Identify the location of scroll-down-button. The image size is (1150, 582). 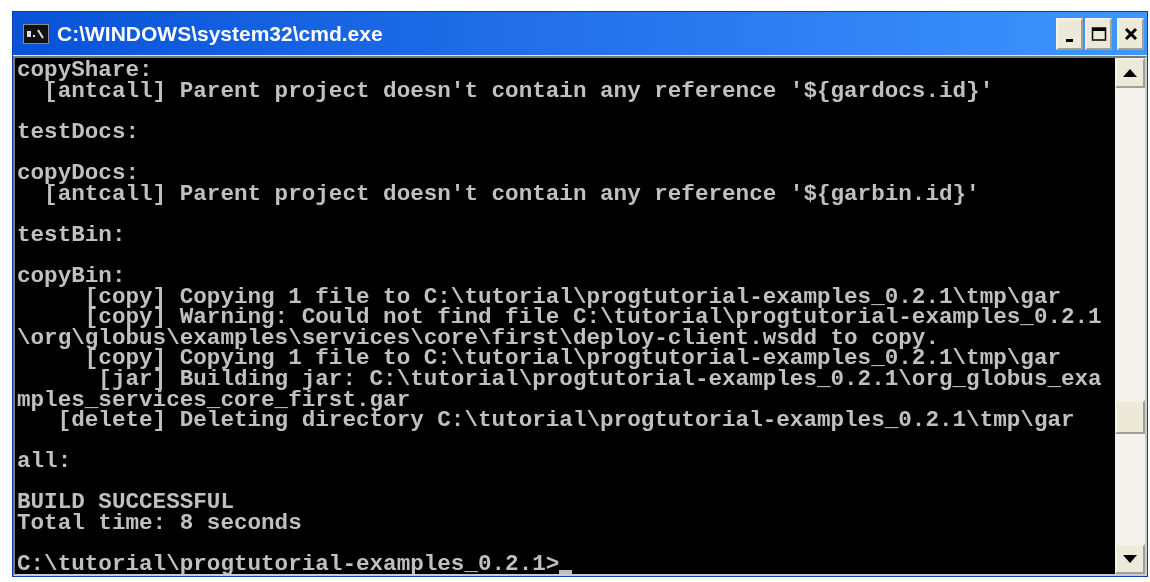
(1130, 559).